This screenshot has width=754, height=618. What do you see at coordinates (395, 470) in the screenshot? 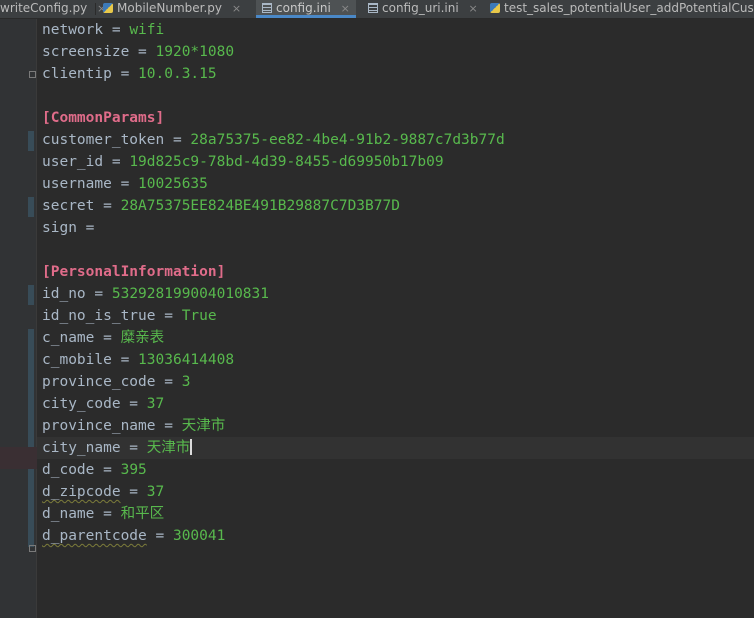
I see `code-line: d_code = 395` at bounding box center [395, 470].